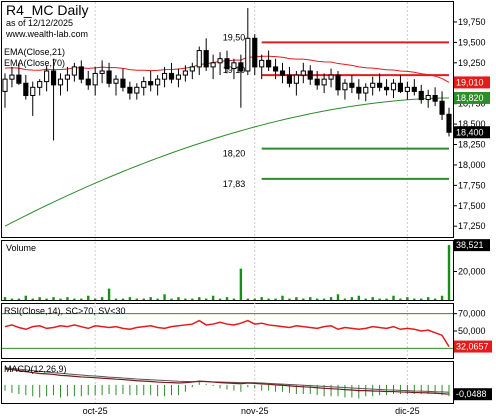 This screenshot has height=420, width=496. I want to click on value-tag-label: 18,400, so click(470, 132).